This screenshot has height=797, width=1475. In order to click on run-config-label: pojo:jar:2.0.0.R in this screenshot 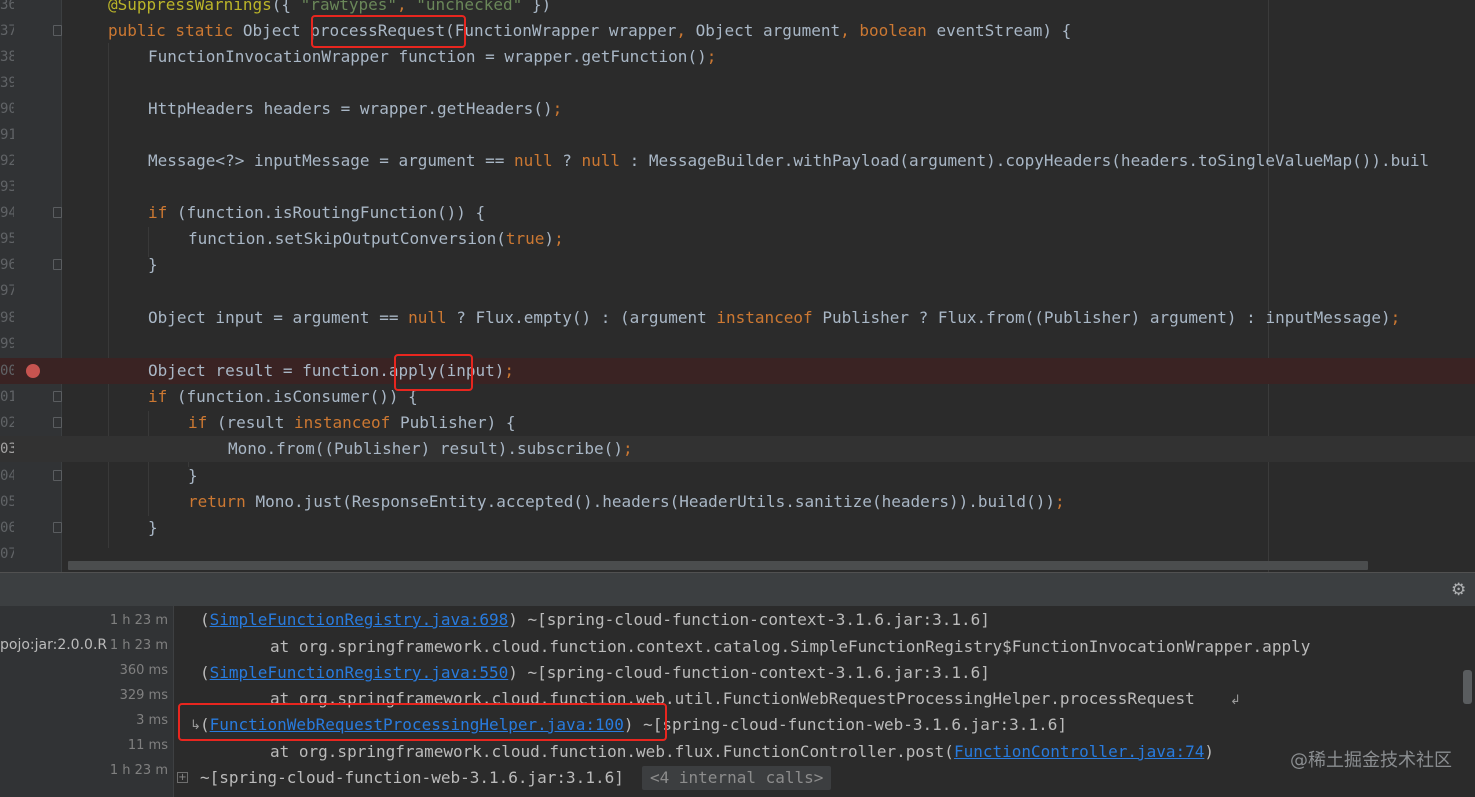, I will do `click(53, 645)`.